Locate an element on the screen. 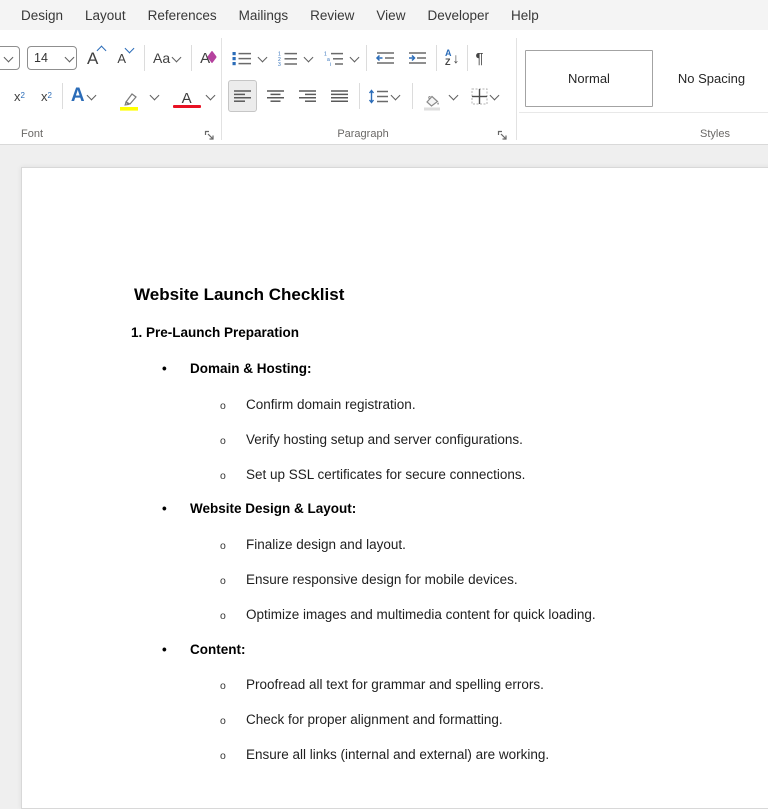 Image resolution: width=768 pixels, height=809 pixels. decrease-indent-button is located at coordinates (385, 58).